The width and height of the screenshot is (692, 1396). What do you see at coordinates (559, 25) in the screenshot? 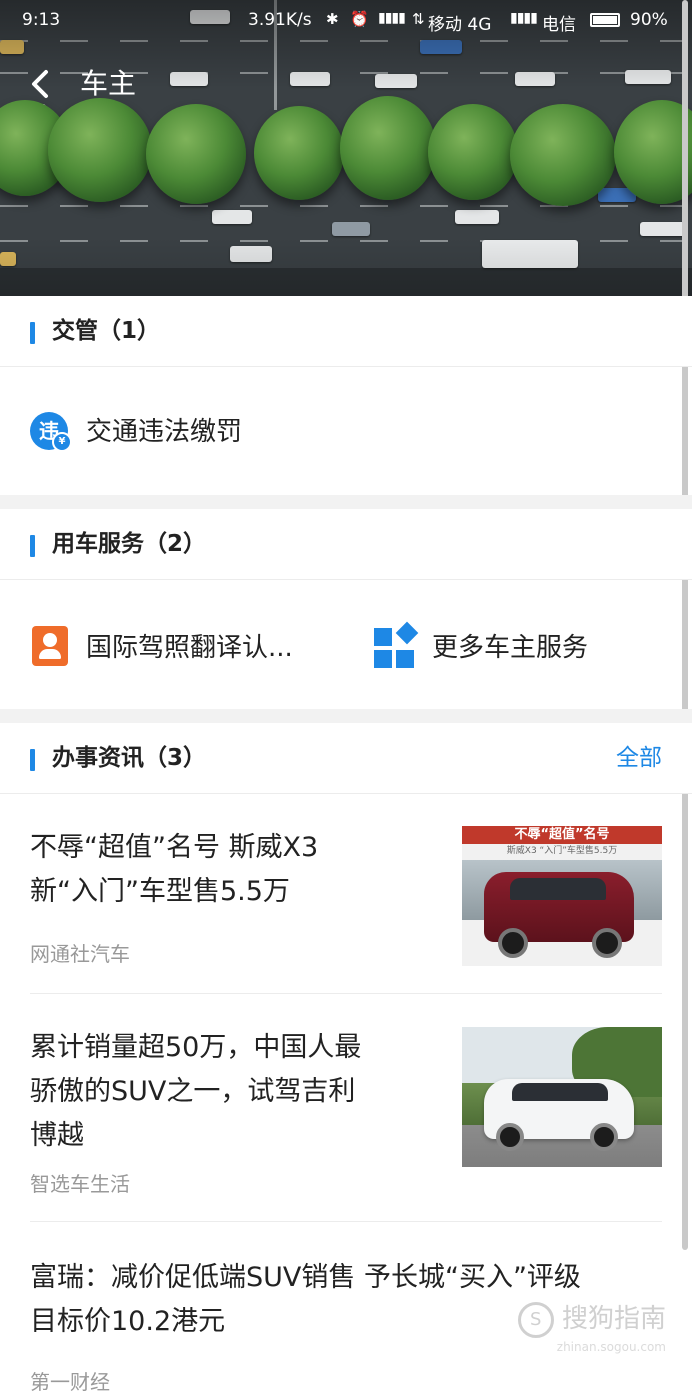
I see `carrier-2: 电信` at bounding box center [559, 25].